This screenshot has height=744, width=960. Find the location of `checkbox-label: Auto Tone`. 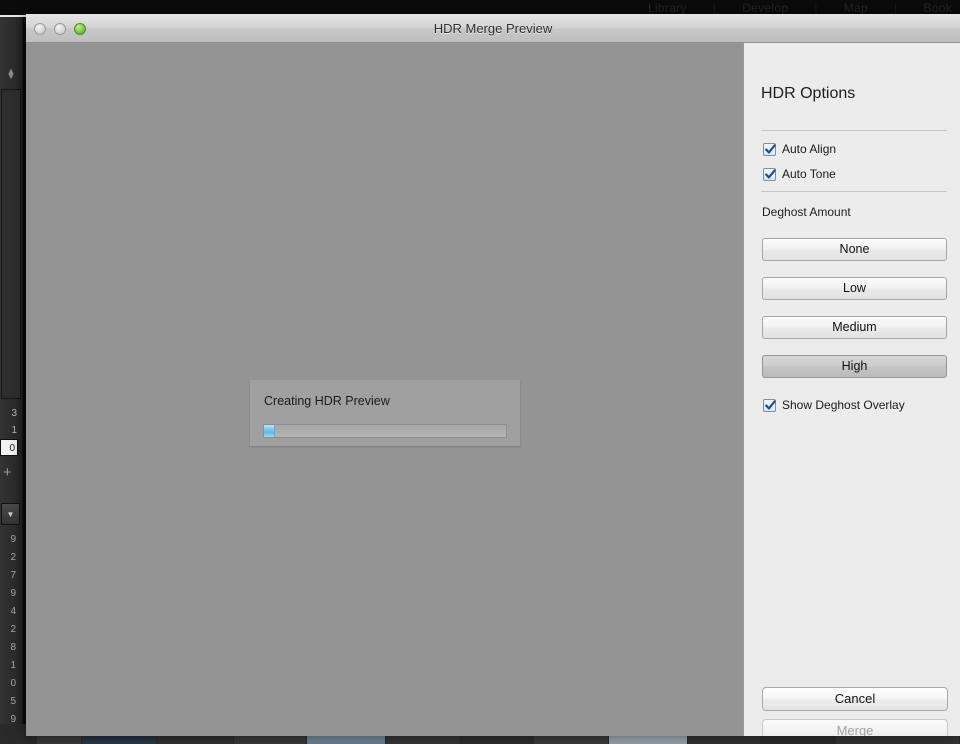

checkbox-label: Auto Tone is located at coordinates (809, 174).